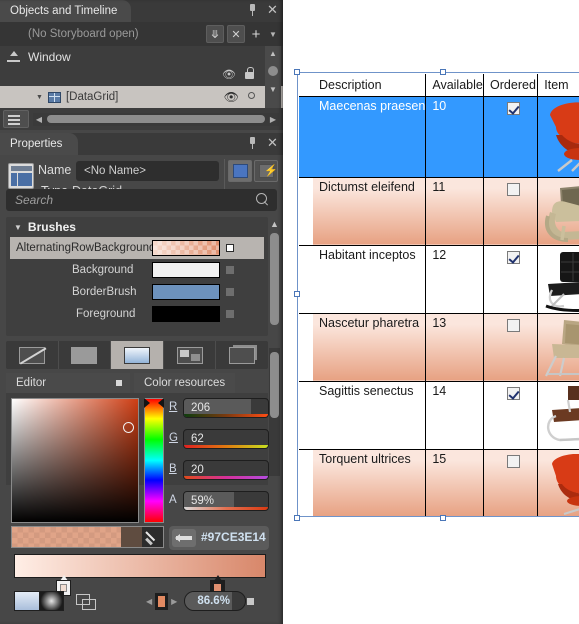 Image resolution: width=579 pixels, height=624 pixels. I want to click on color-picker-cursor, so click(128, 427).